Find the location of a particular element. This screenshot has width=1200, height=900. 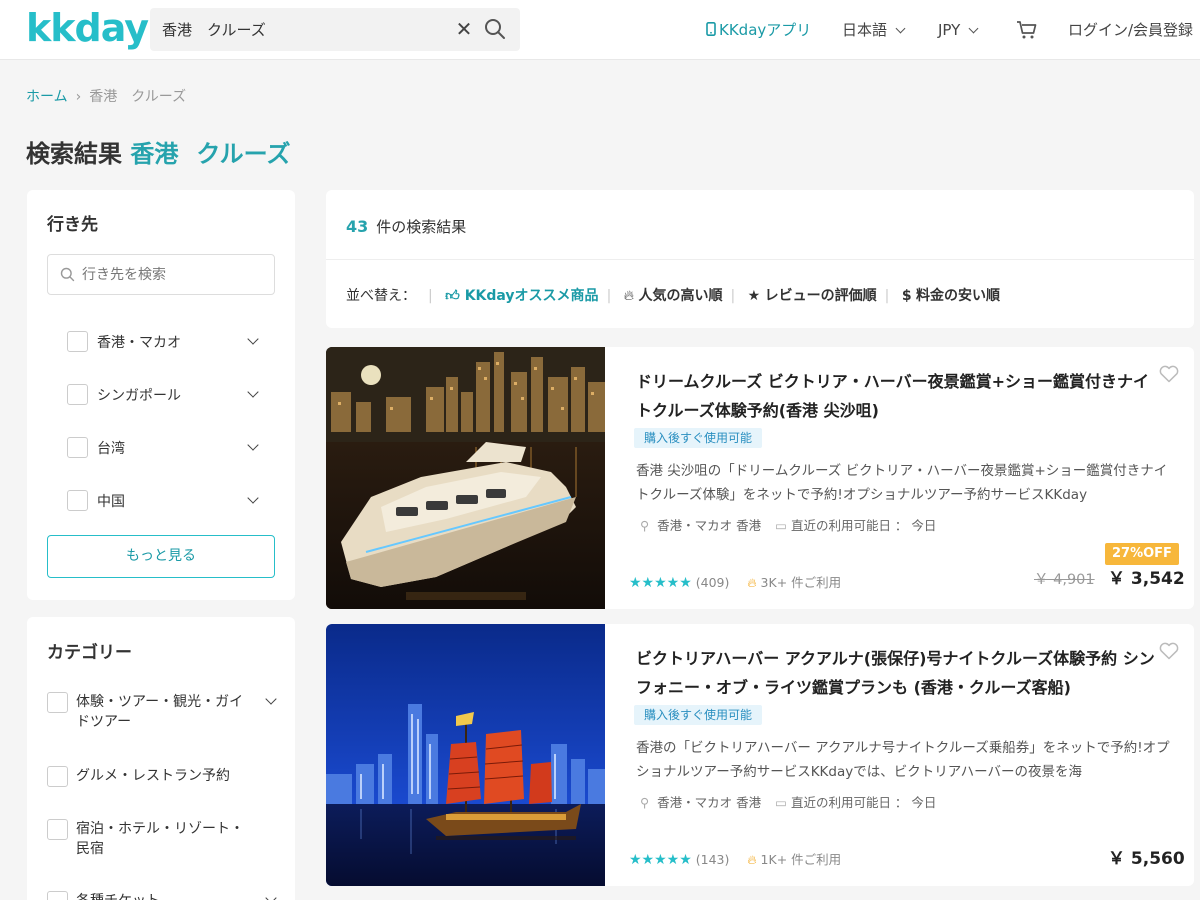

breadcrumb-item: クルーズ is located at coordinates (159, 97).